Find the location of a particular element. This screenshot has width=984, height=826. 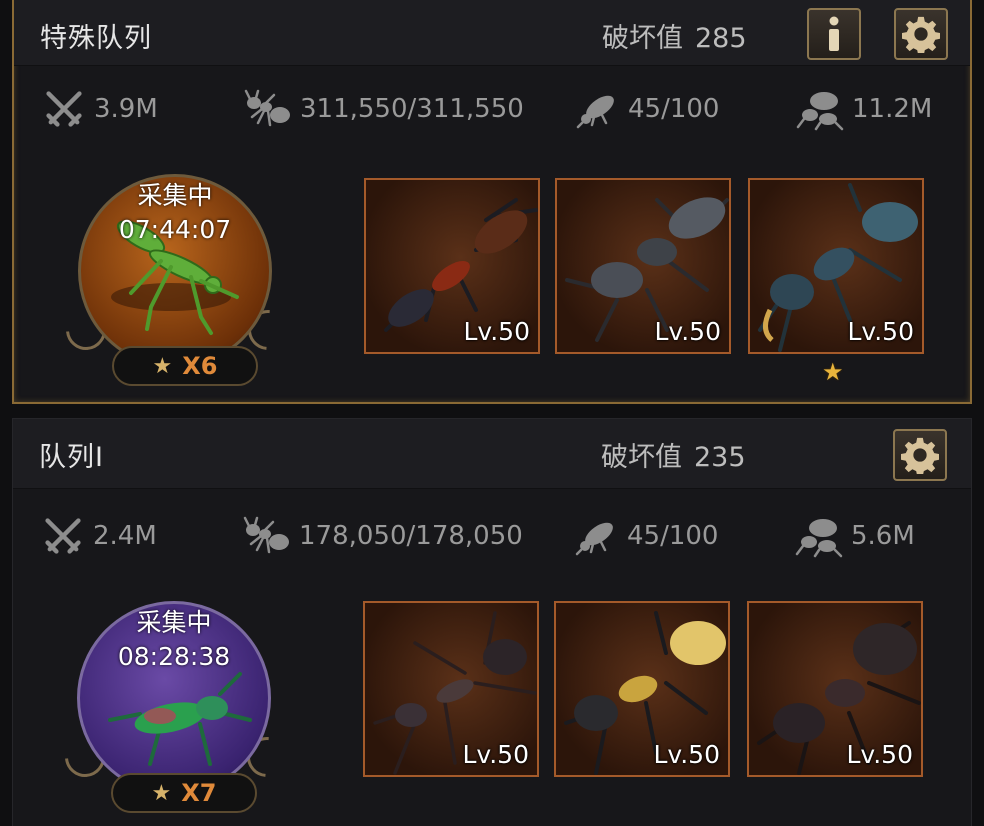

squad-stats: 2.4M 178,050/178,050 45/100 5.6M is located at coordinates (492, 536).